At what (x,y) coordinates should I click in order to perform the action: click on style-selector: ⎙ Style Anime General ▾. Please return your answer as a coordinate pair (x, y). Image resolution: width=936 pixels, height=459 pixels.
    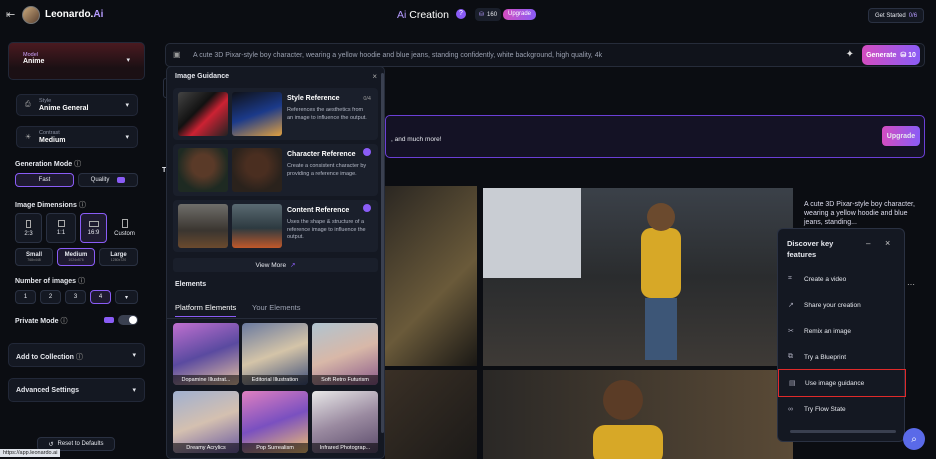
    Looking at the image, I should click on (77, 105).